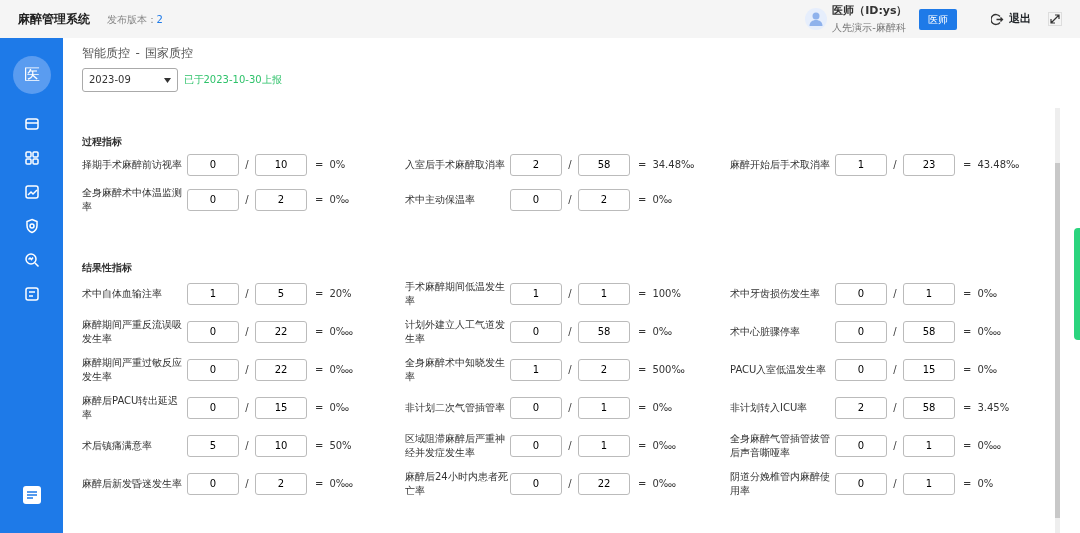  Describe the element at coordinates (132, 369) in the screenshot. I see `indicator-label: 麻醉期间严重过敏反应发生率` at that location.